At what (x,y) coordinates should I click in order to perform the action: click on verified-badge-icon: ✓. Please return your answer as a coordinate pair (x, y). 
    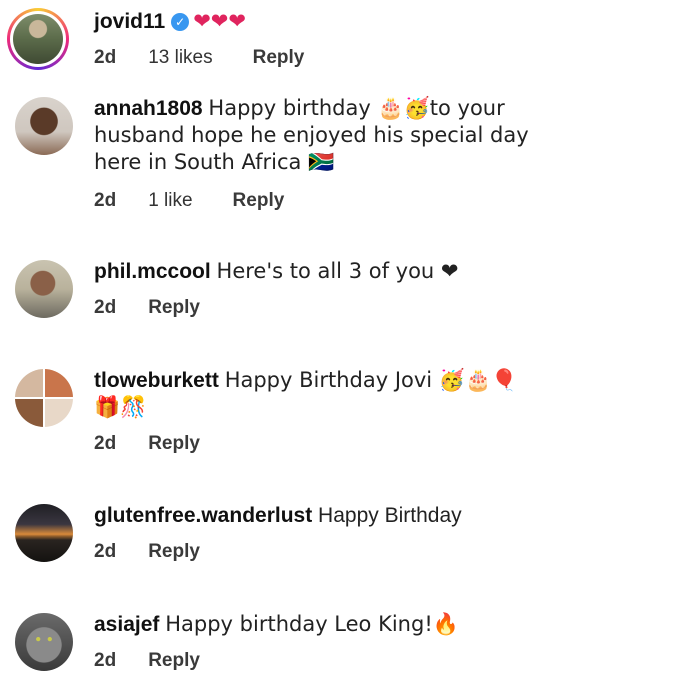
    Looking at the image, I should click on (180, 22).